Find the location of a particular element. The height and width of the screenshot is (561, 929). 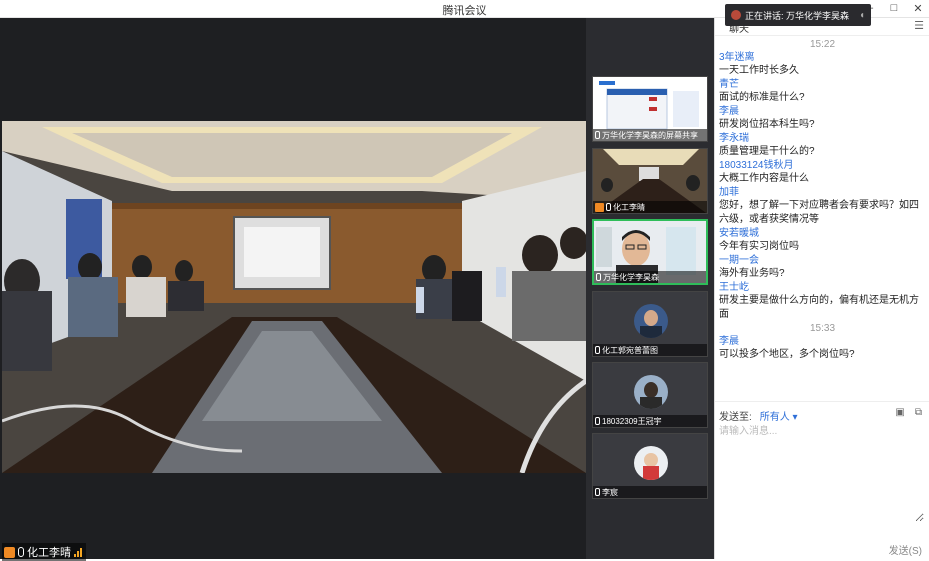

message-text: 面试的标准是什么? is located at coordinates (762, 97).